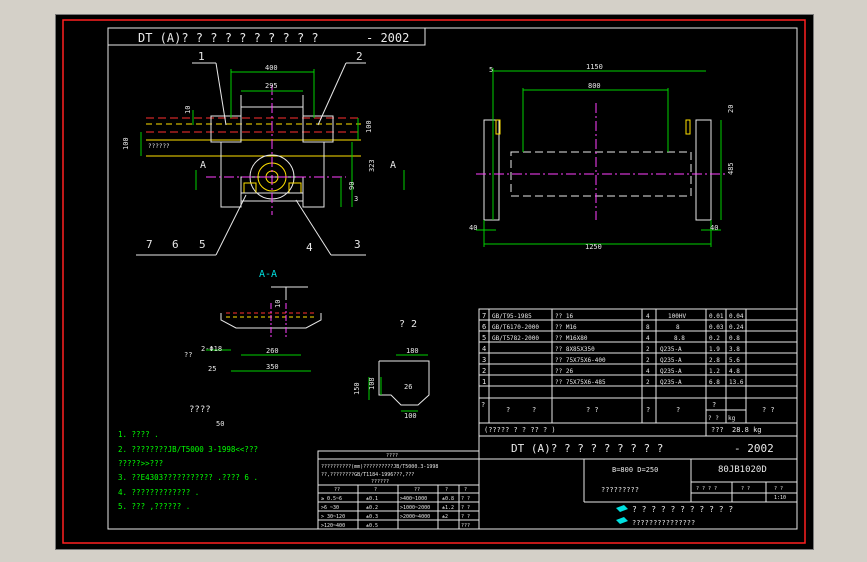 The height and width of the screenshot is (562, 867). What do you see at coordinates (484, 327) in the screenshot?
I see `bom-r6-no: 6` at bounding box center [484, 327].